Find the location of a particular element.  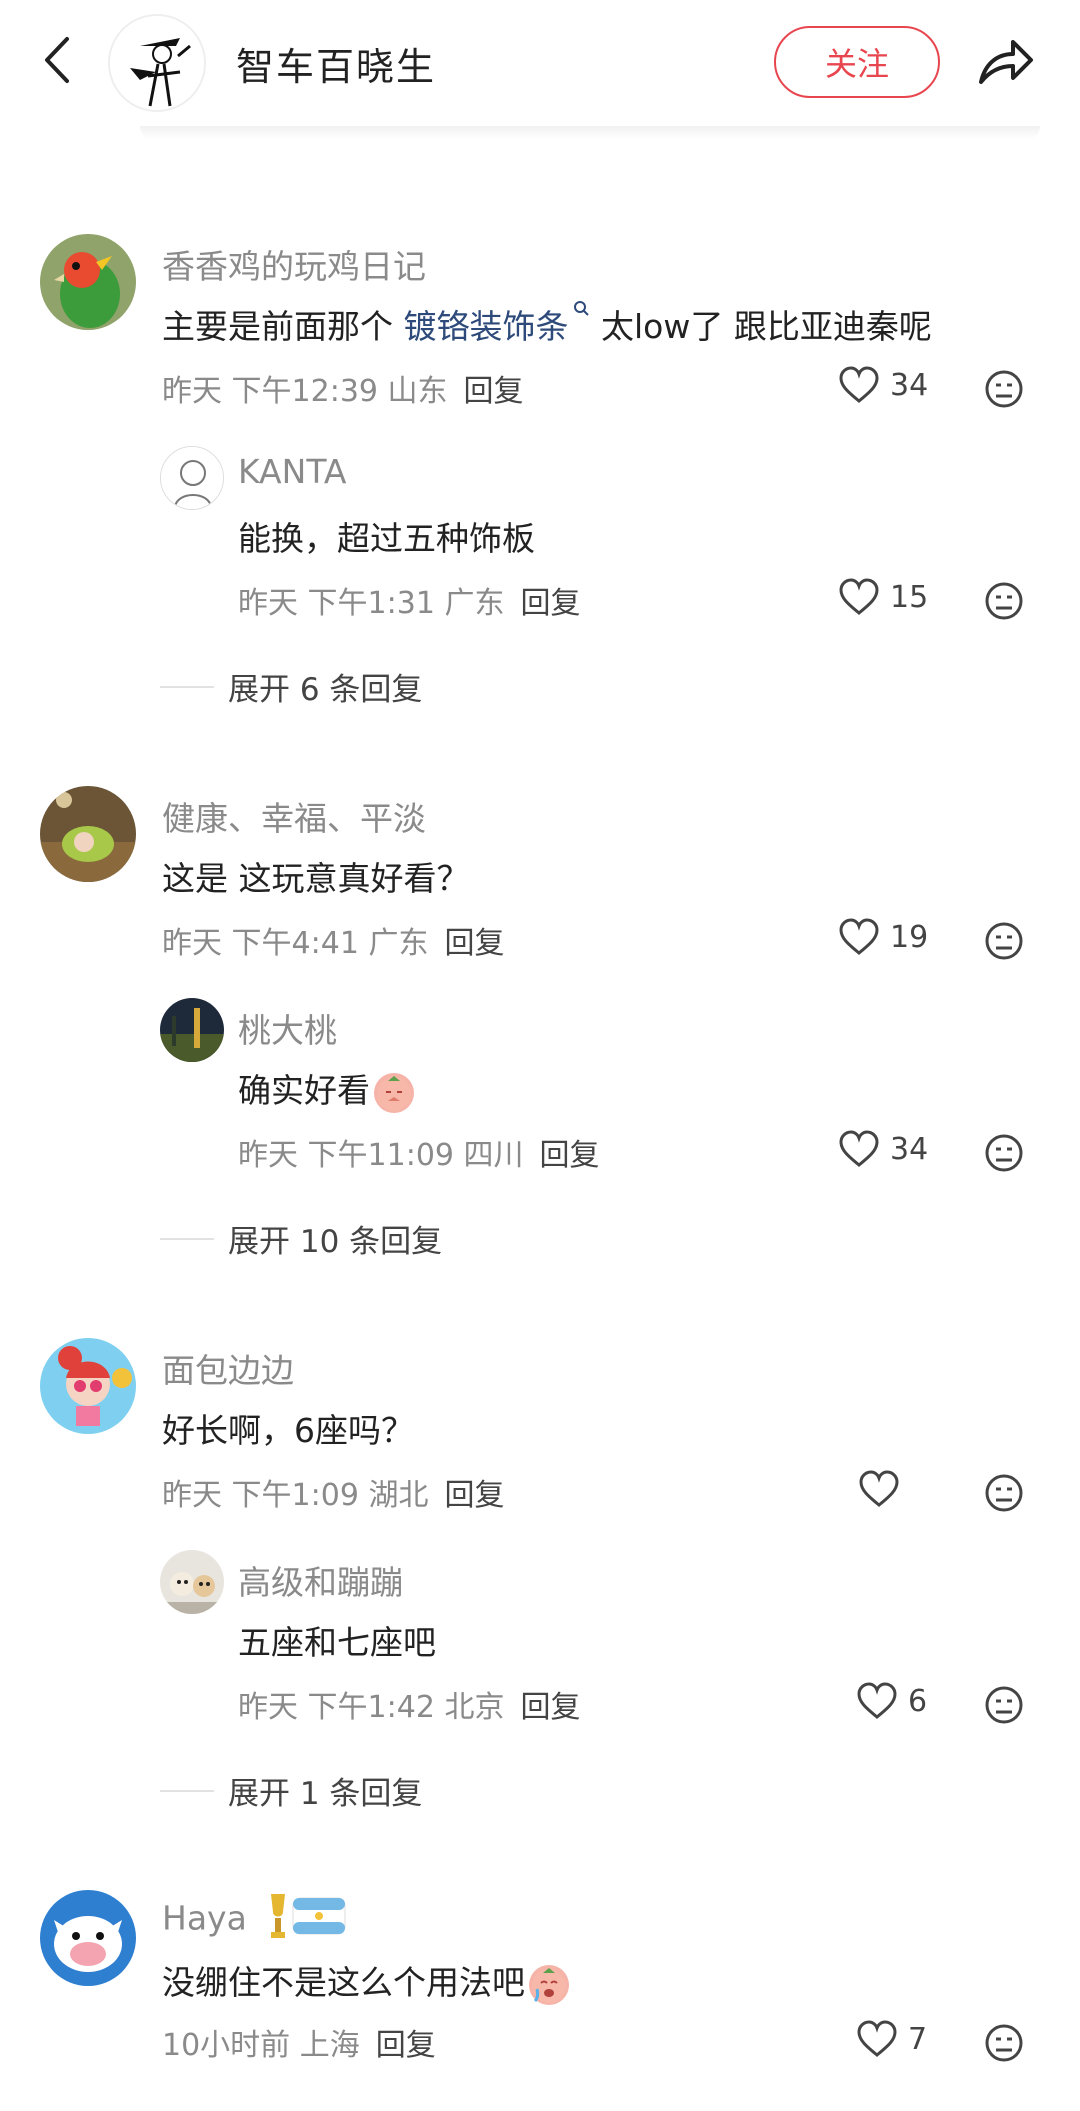

author-avatar is located at coordinates (157, 63).